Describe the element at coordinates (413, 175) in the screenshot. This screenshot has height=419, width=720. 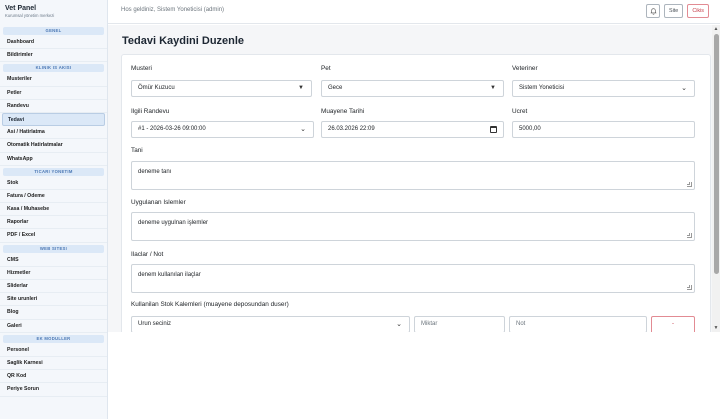
I see `tani-textarea: deneme tanı` at that location.